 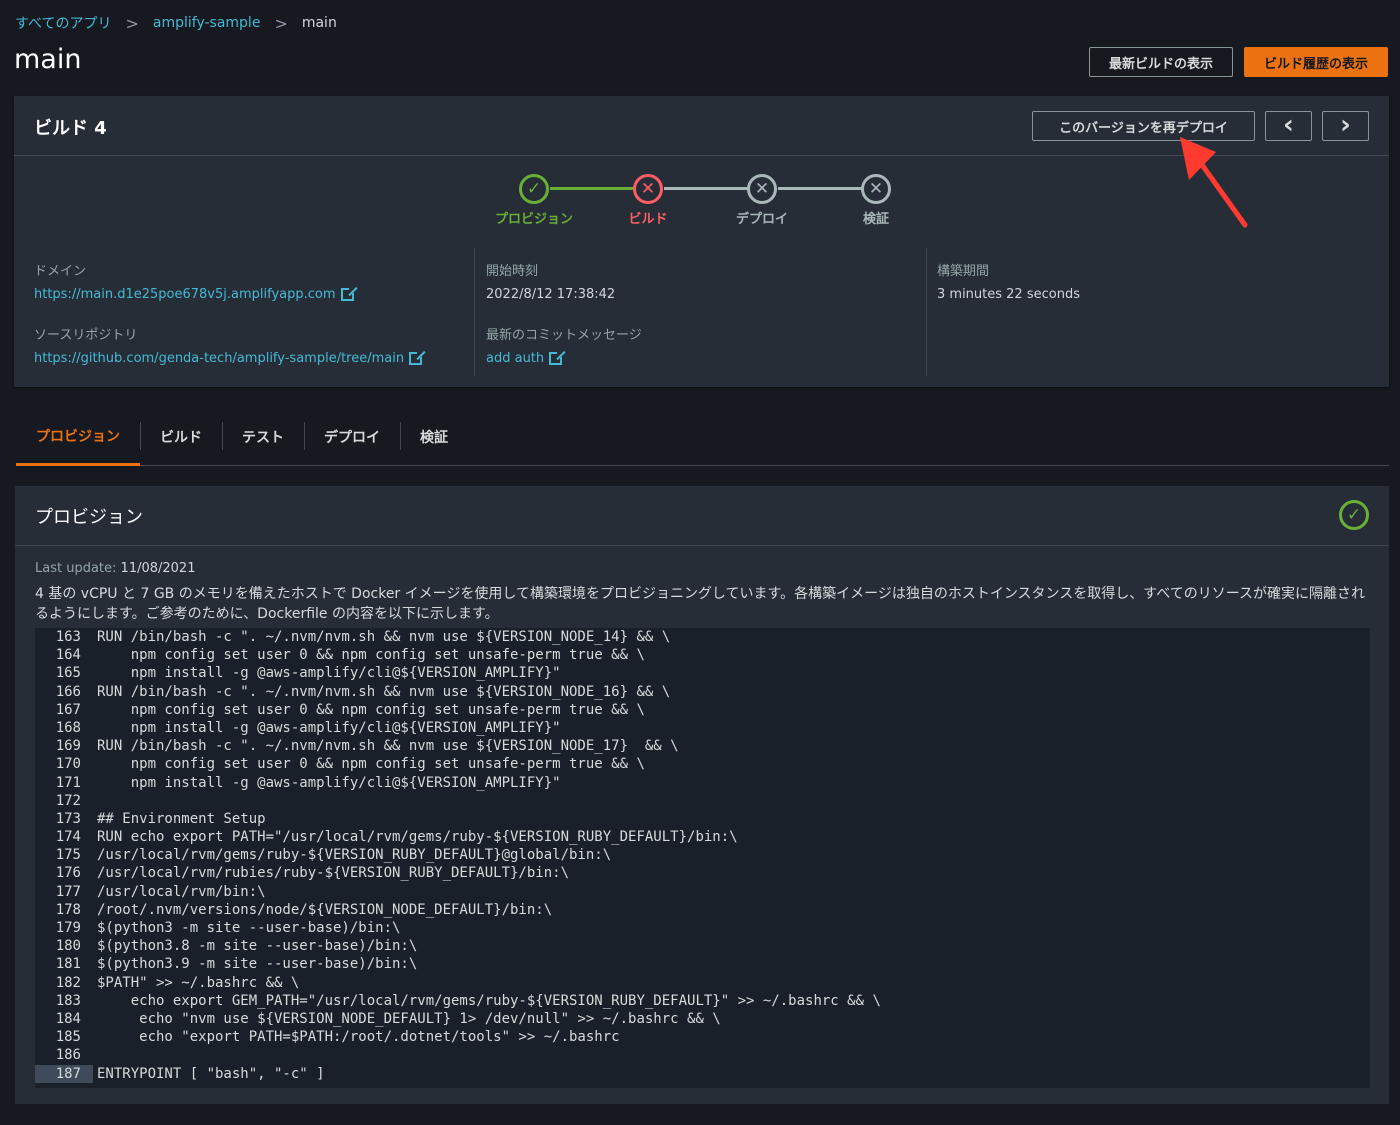 I want to click on top-actions: 最新ビルドの表示 ビルド履歴の表示, so click(x=1238, y=62).